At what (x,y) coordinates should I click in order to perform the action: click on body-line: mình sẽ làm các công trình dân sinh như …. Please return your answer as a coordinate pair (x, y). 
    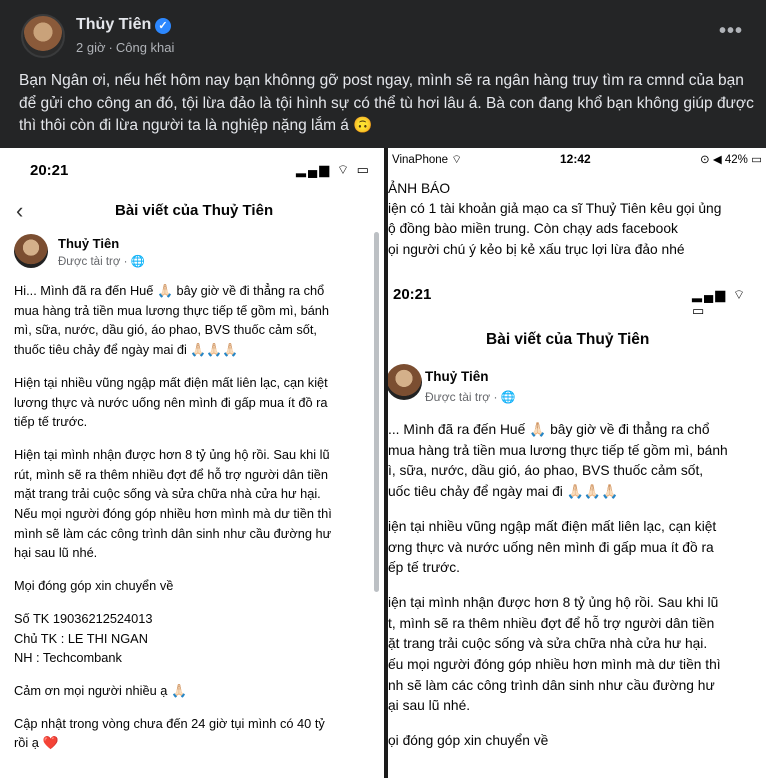
    Looking at the image, I should click on (173, 533).